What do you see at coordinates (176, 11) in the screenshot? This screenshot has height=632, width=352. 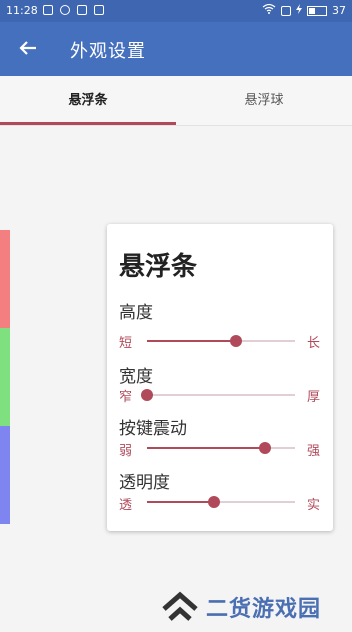 I see `status-bar: 11:28 37` at bounding box center [176, 11].